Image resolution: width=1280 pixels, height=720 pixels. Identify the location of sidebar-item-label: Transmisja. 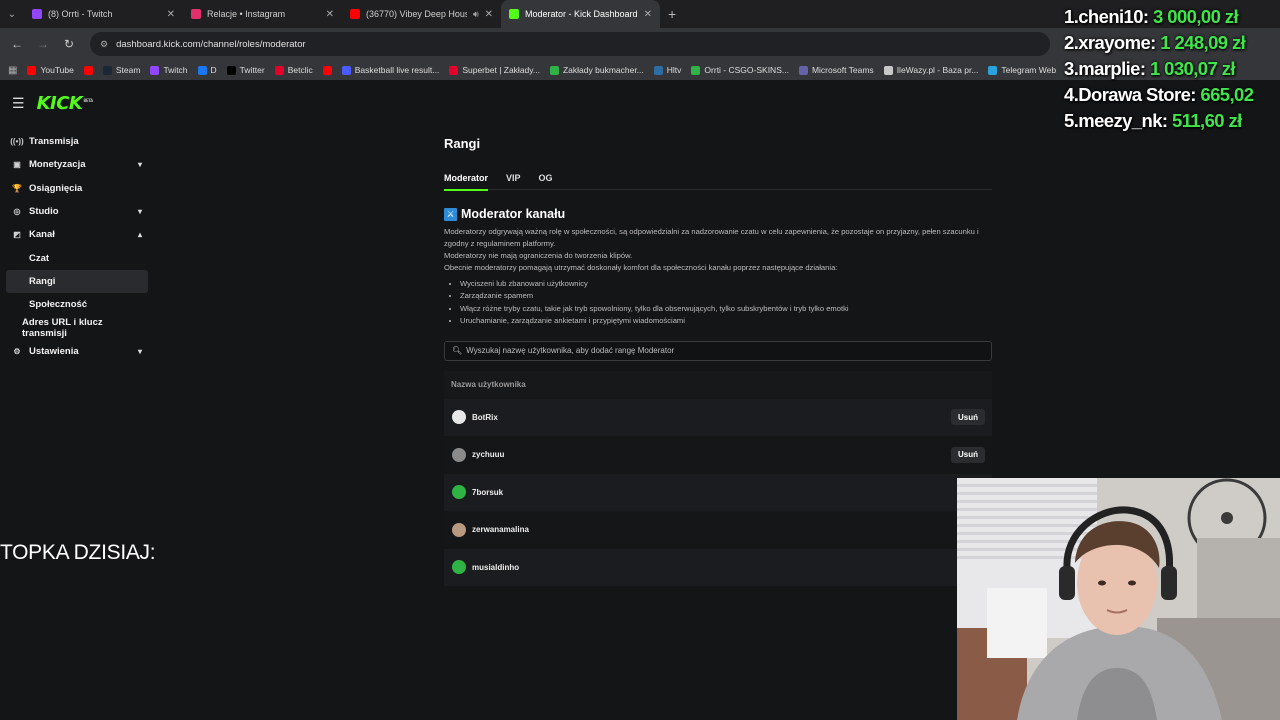
(54, 142).